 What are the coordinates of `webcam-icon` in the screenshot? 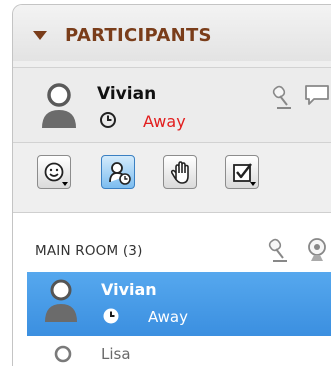 It's located at (317, 250).